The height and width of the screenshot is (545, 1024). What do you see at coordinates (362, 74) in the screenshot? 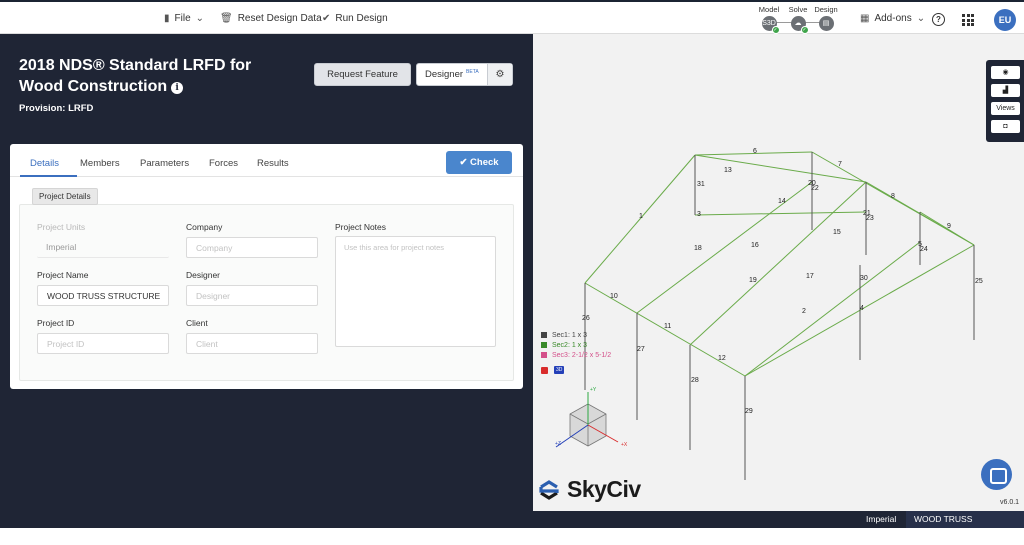
I see `request-feature-button: Request Feature` at bounding box center [362, 74].